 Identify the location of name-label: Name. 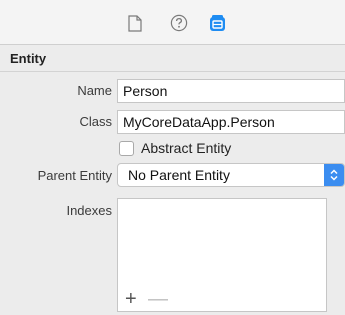
(94, 90).